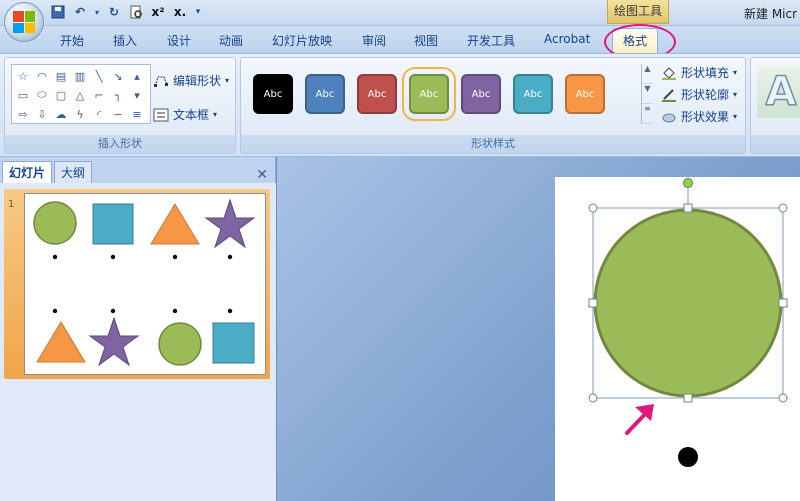 This screenshot has width=800, height=501. Describe the element at coordinates (125, 40) in the screenshot. I see `tab-insert: 插入` at that location.